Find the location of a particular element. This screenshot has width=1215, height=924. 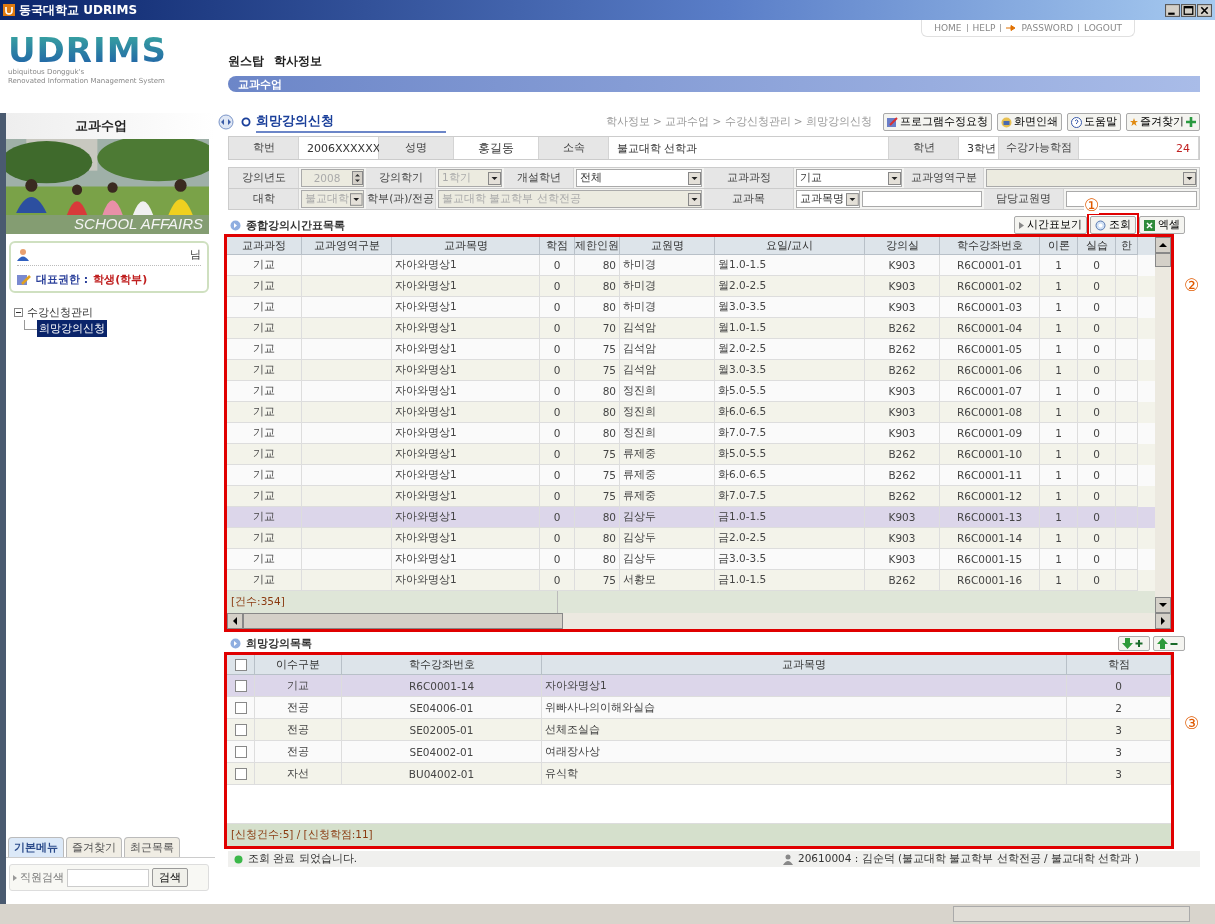

scroll-right-icon is located at coordinates (1163, 621).